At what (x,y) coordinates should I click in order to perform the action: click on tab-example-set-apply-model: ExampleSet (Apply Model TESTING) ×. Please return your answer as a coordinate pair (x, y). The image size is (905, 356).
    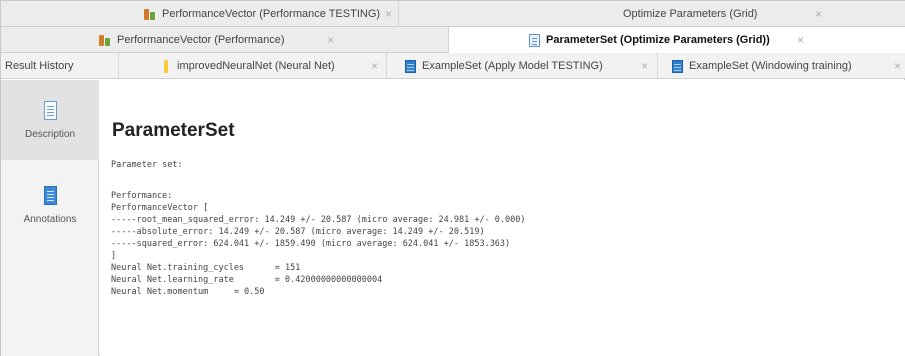
    Looking at the image, I should click on (522, 66).